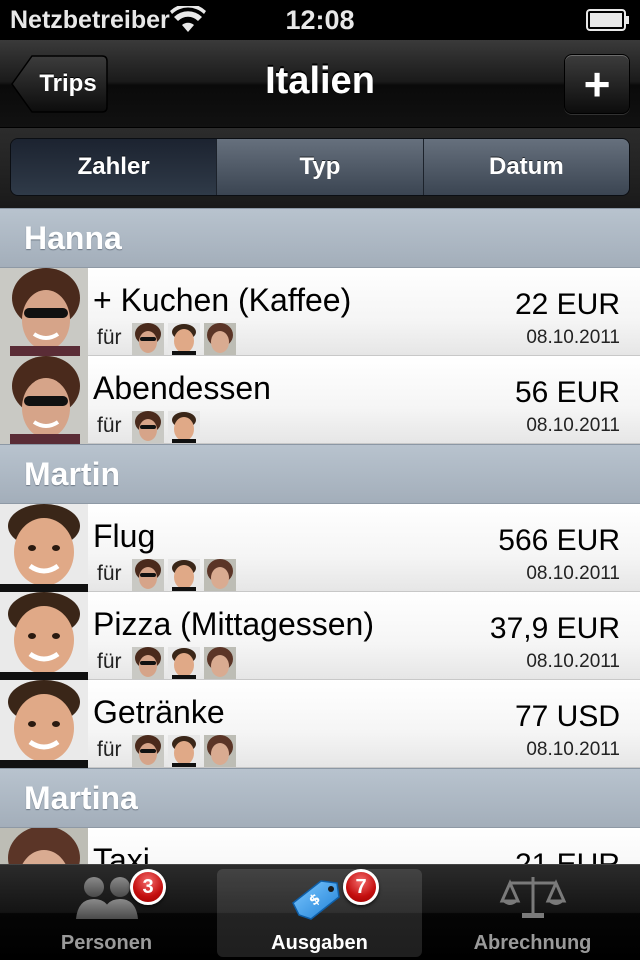 This screenshot has height=960, width=640. Describe the element at coordinates (567, 392) in the screenshot. I see `expense-amount: 56 EUR` at that location.